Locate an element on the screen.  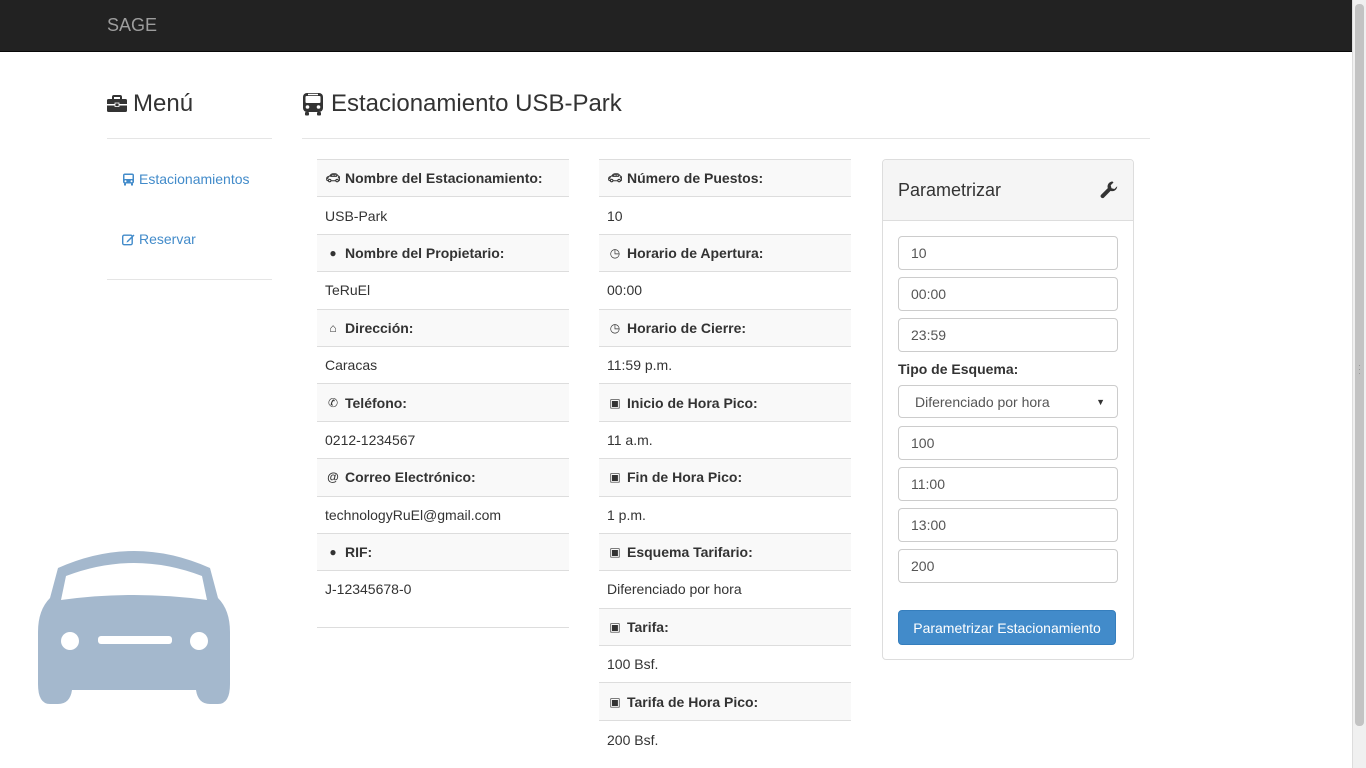
table-row-value: USB-Park is located at coordinates (443, 216).